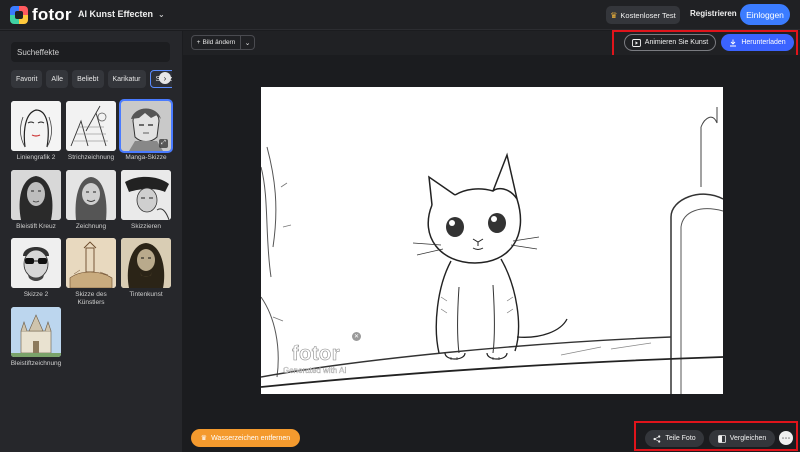 This screenshot has height=452, width=800. What do you see at coordinates (163, 143) in the screenshot?
I see `expand-icon: ⤢` at bounding box center [163, 143].